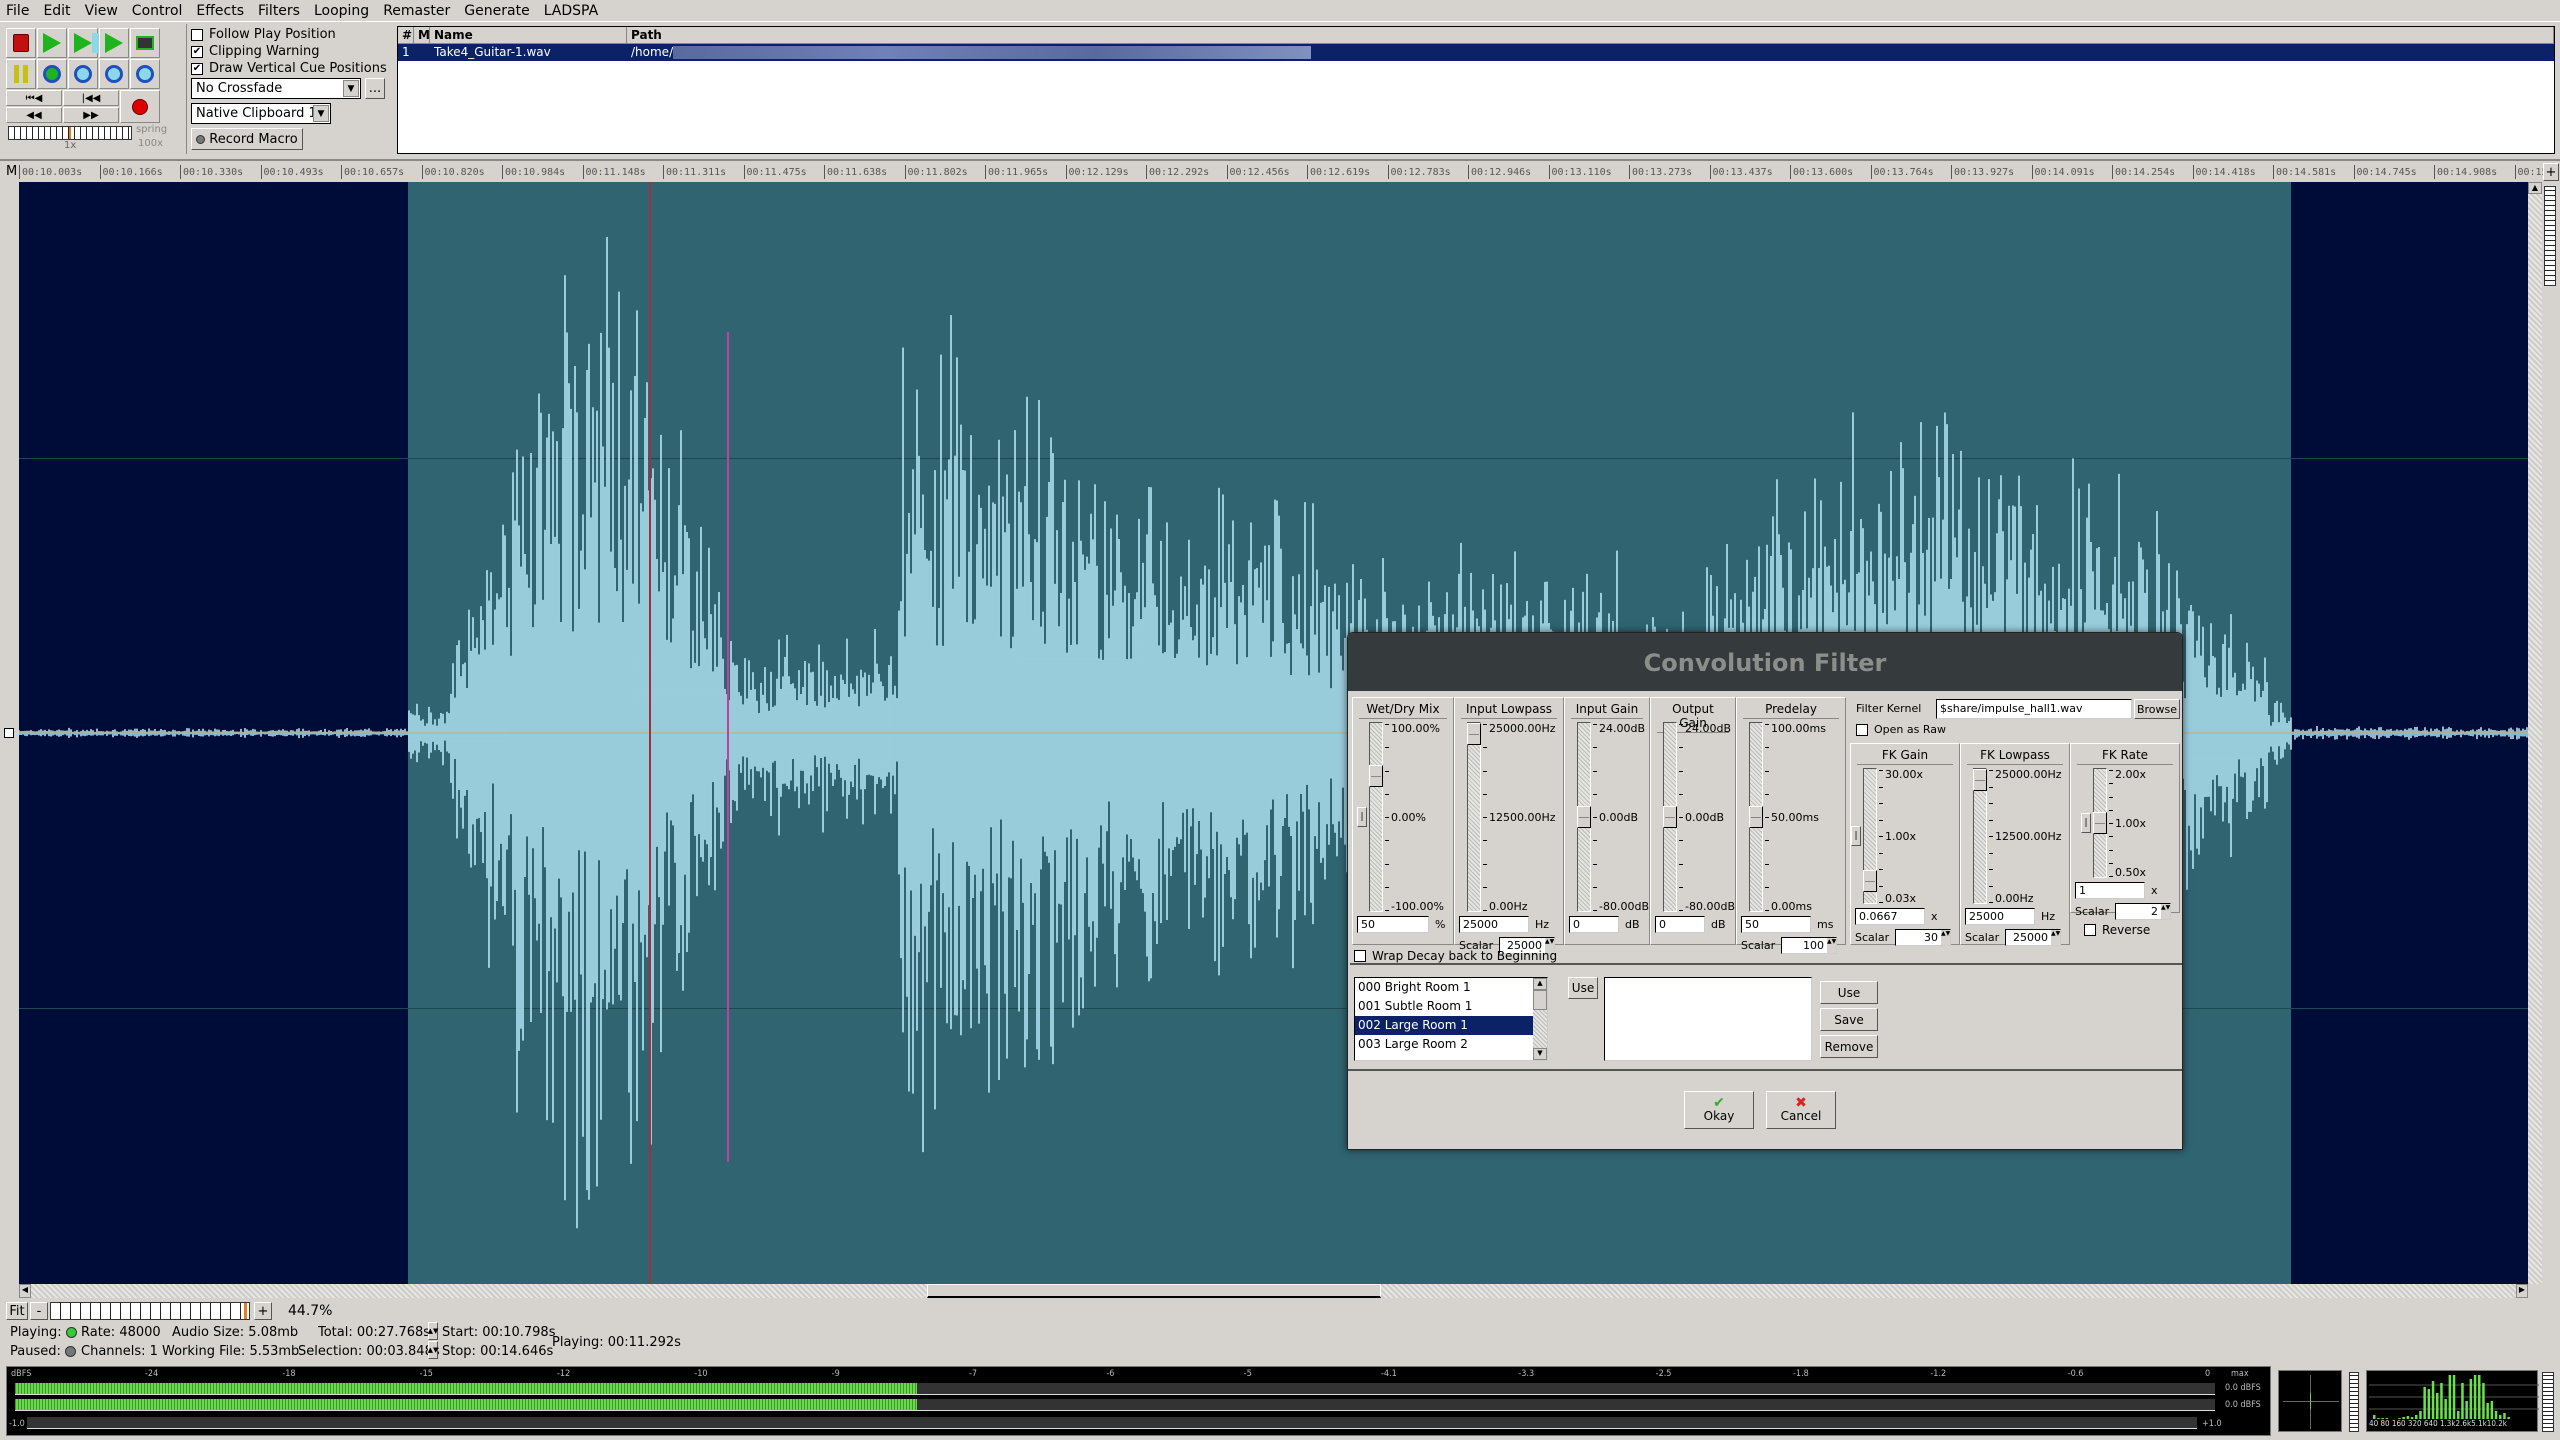 This screenshot has width=2560, height=1440. I want to click on preset-item: 000 Bright Room 1, so click(1451, 987).